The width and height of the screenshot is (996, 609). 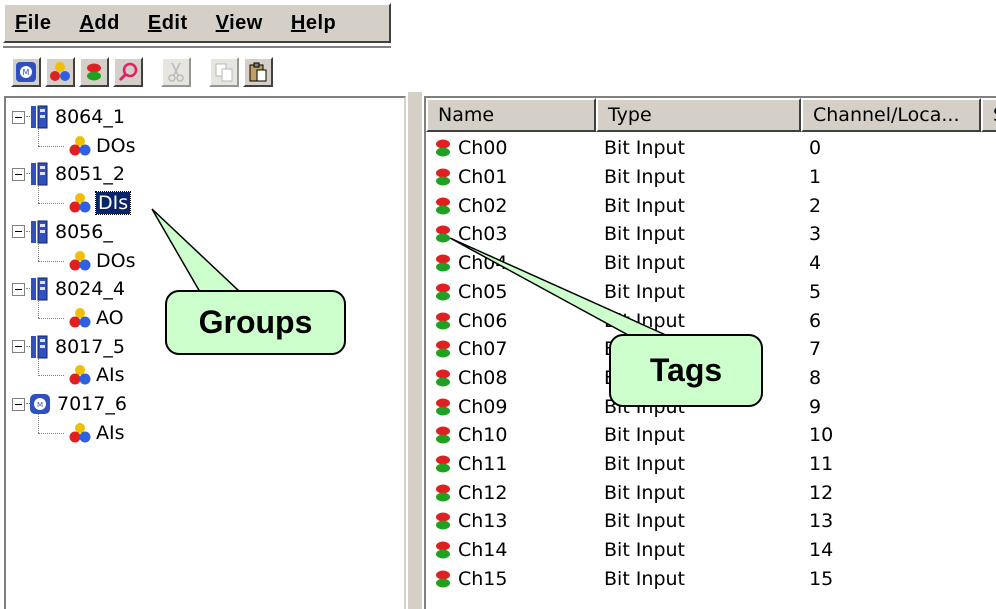 I want to click on groups-callout: Groups, so click(x=255, y=322).